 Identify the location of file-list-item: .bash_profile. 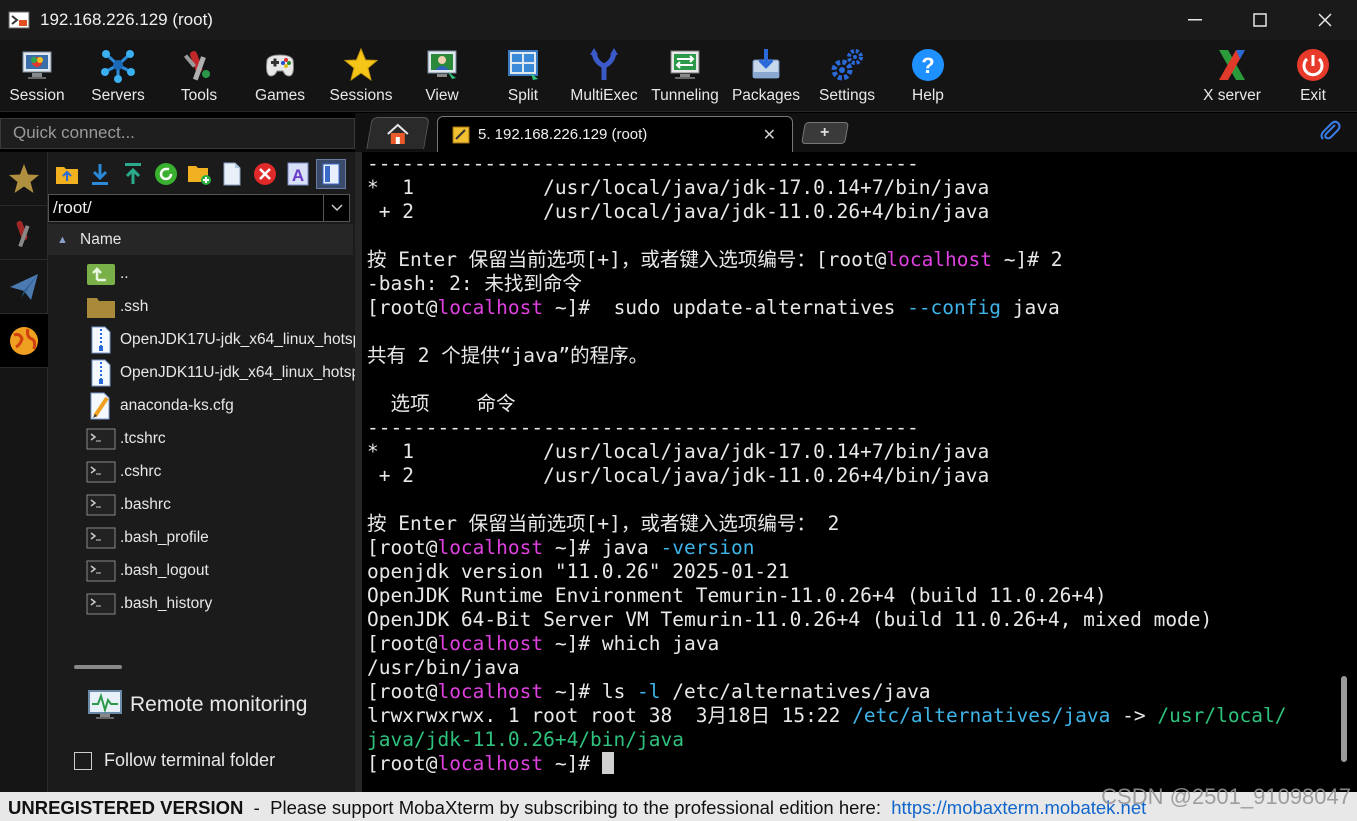
(201, 537).